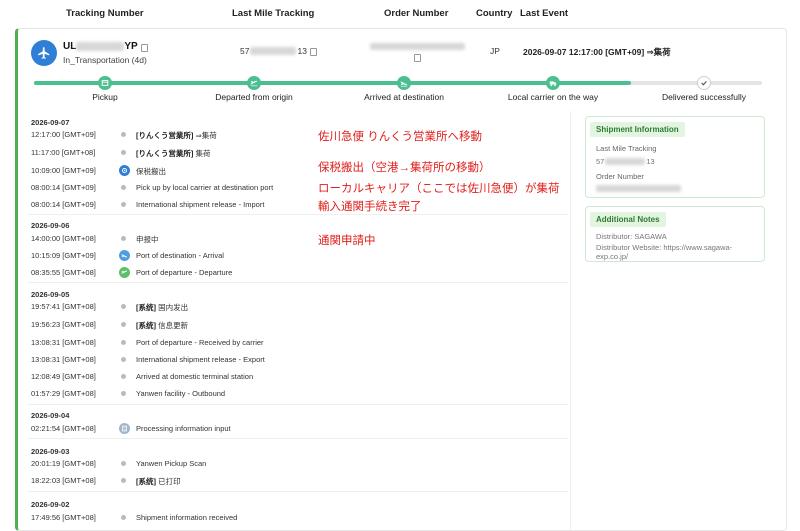 The image size is (800, 531). I want to click on distributor-name: Distributor: SAGAWA, so click(631, 236).